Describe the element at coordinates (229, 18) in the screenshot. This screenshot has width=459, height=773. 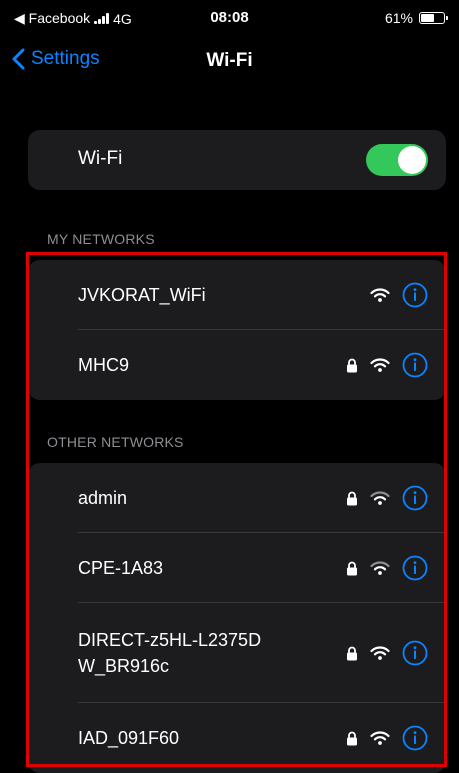
I see `status-bar: ◀ Facebook 4G 08:08 61%` at that location.